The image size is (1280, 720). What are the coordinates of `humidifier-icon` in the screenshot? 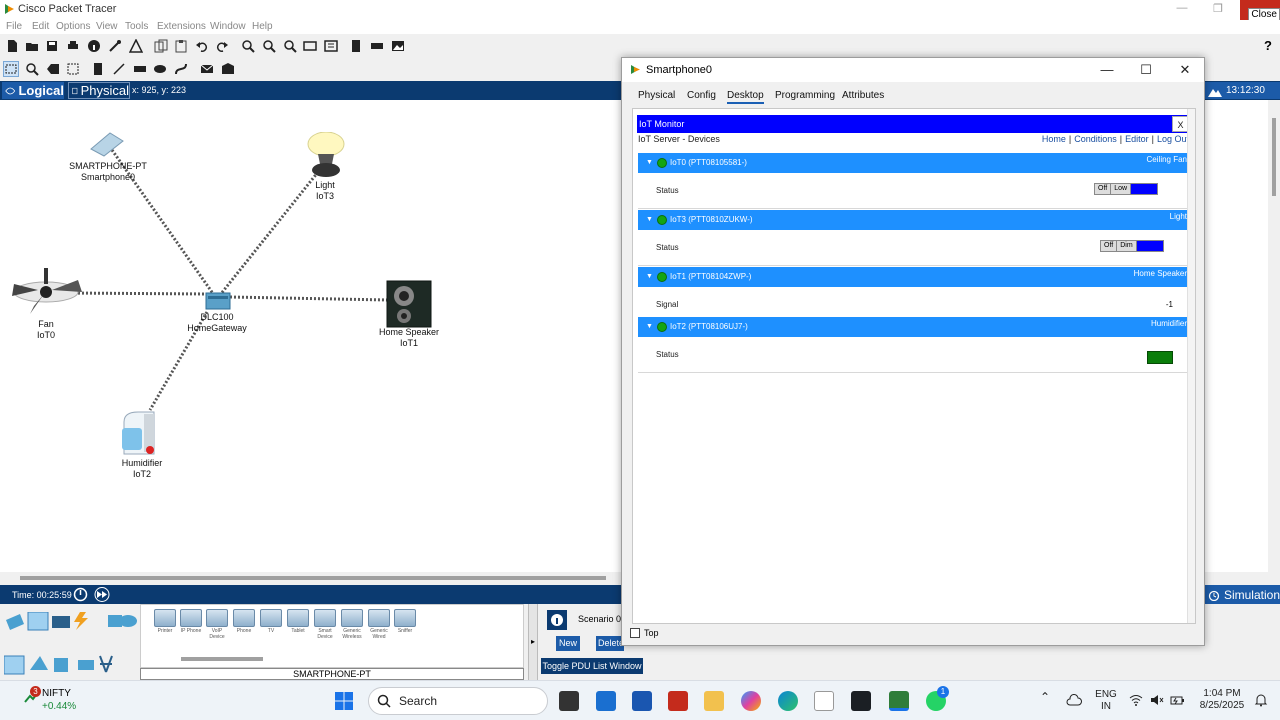 It's located at (140, 433).